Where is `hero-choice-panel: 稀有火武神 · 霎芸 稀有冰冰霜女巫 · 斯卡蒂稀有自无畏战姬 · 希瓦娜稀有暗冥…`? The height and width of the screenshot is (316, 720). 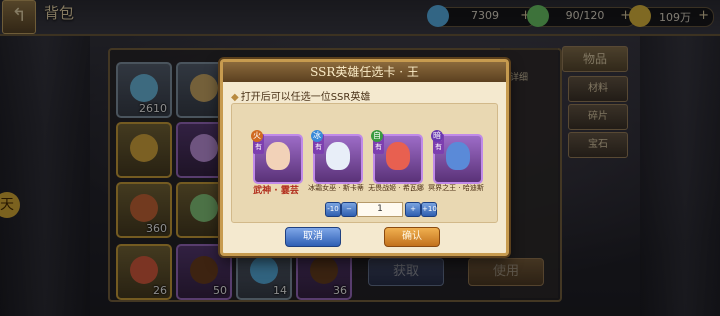
hero-choice-panel: 稀有火武神 · 霎芸 稀有冰冰霜女巫 · 斯卡蒂稀有自无畏战姬 · 希瓦娜稀有暗冥… is located at coordinates (364, 163).